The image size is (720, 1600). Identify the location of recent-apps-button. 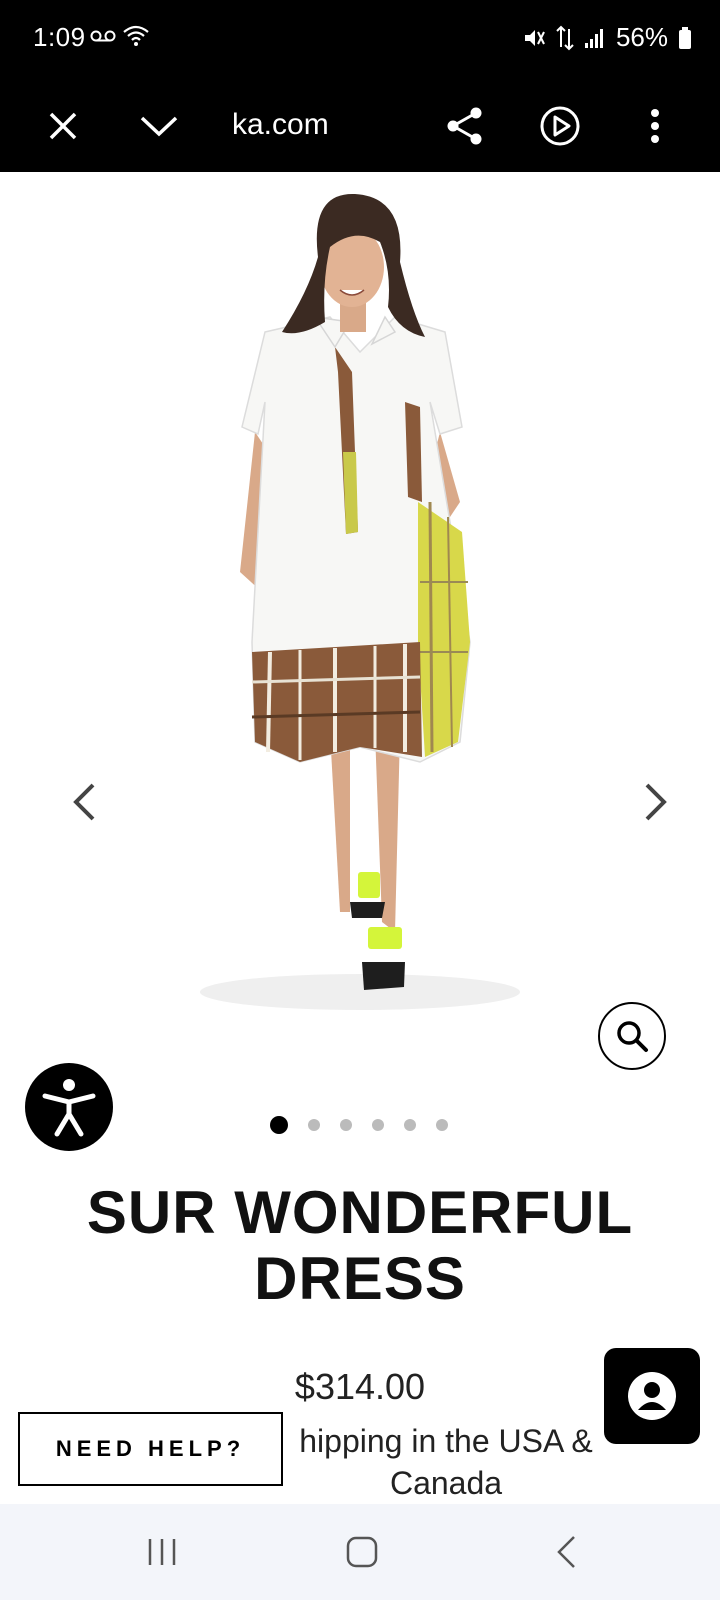
(162, 1552).